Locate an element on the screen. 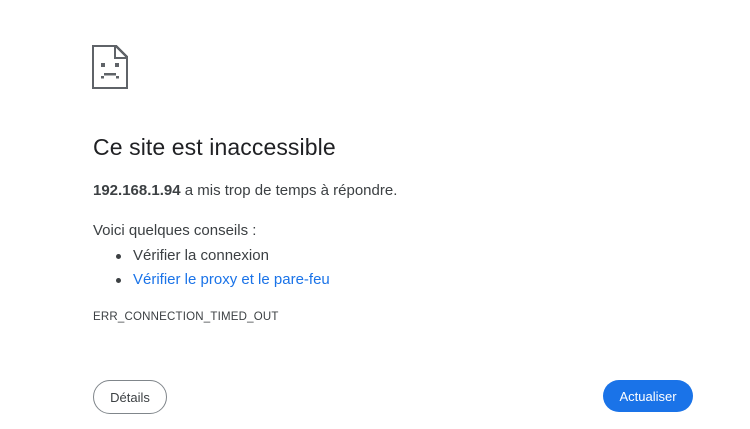 This screenshot has width=750, height=429. page-title: Ce site est inaccessible is located at coordinates (214, 147).